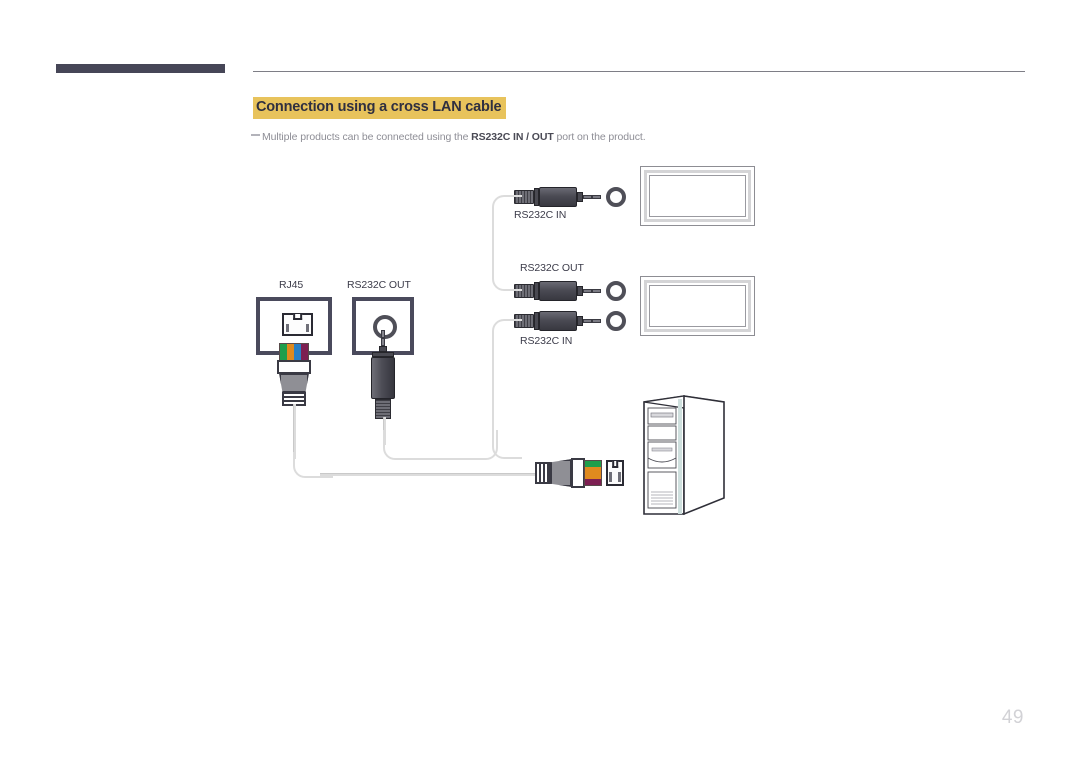  Describe the element at coordinates (1012, 717) in the screenshot. I see `page-number: 49` at that location.